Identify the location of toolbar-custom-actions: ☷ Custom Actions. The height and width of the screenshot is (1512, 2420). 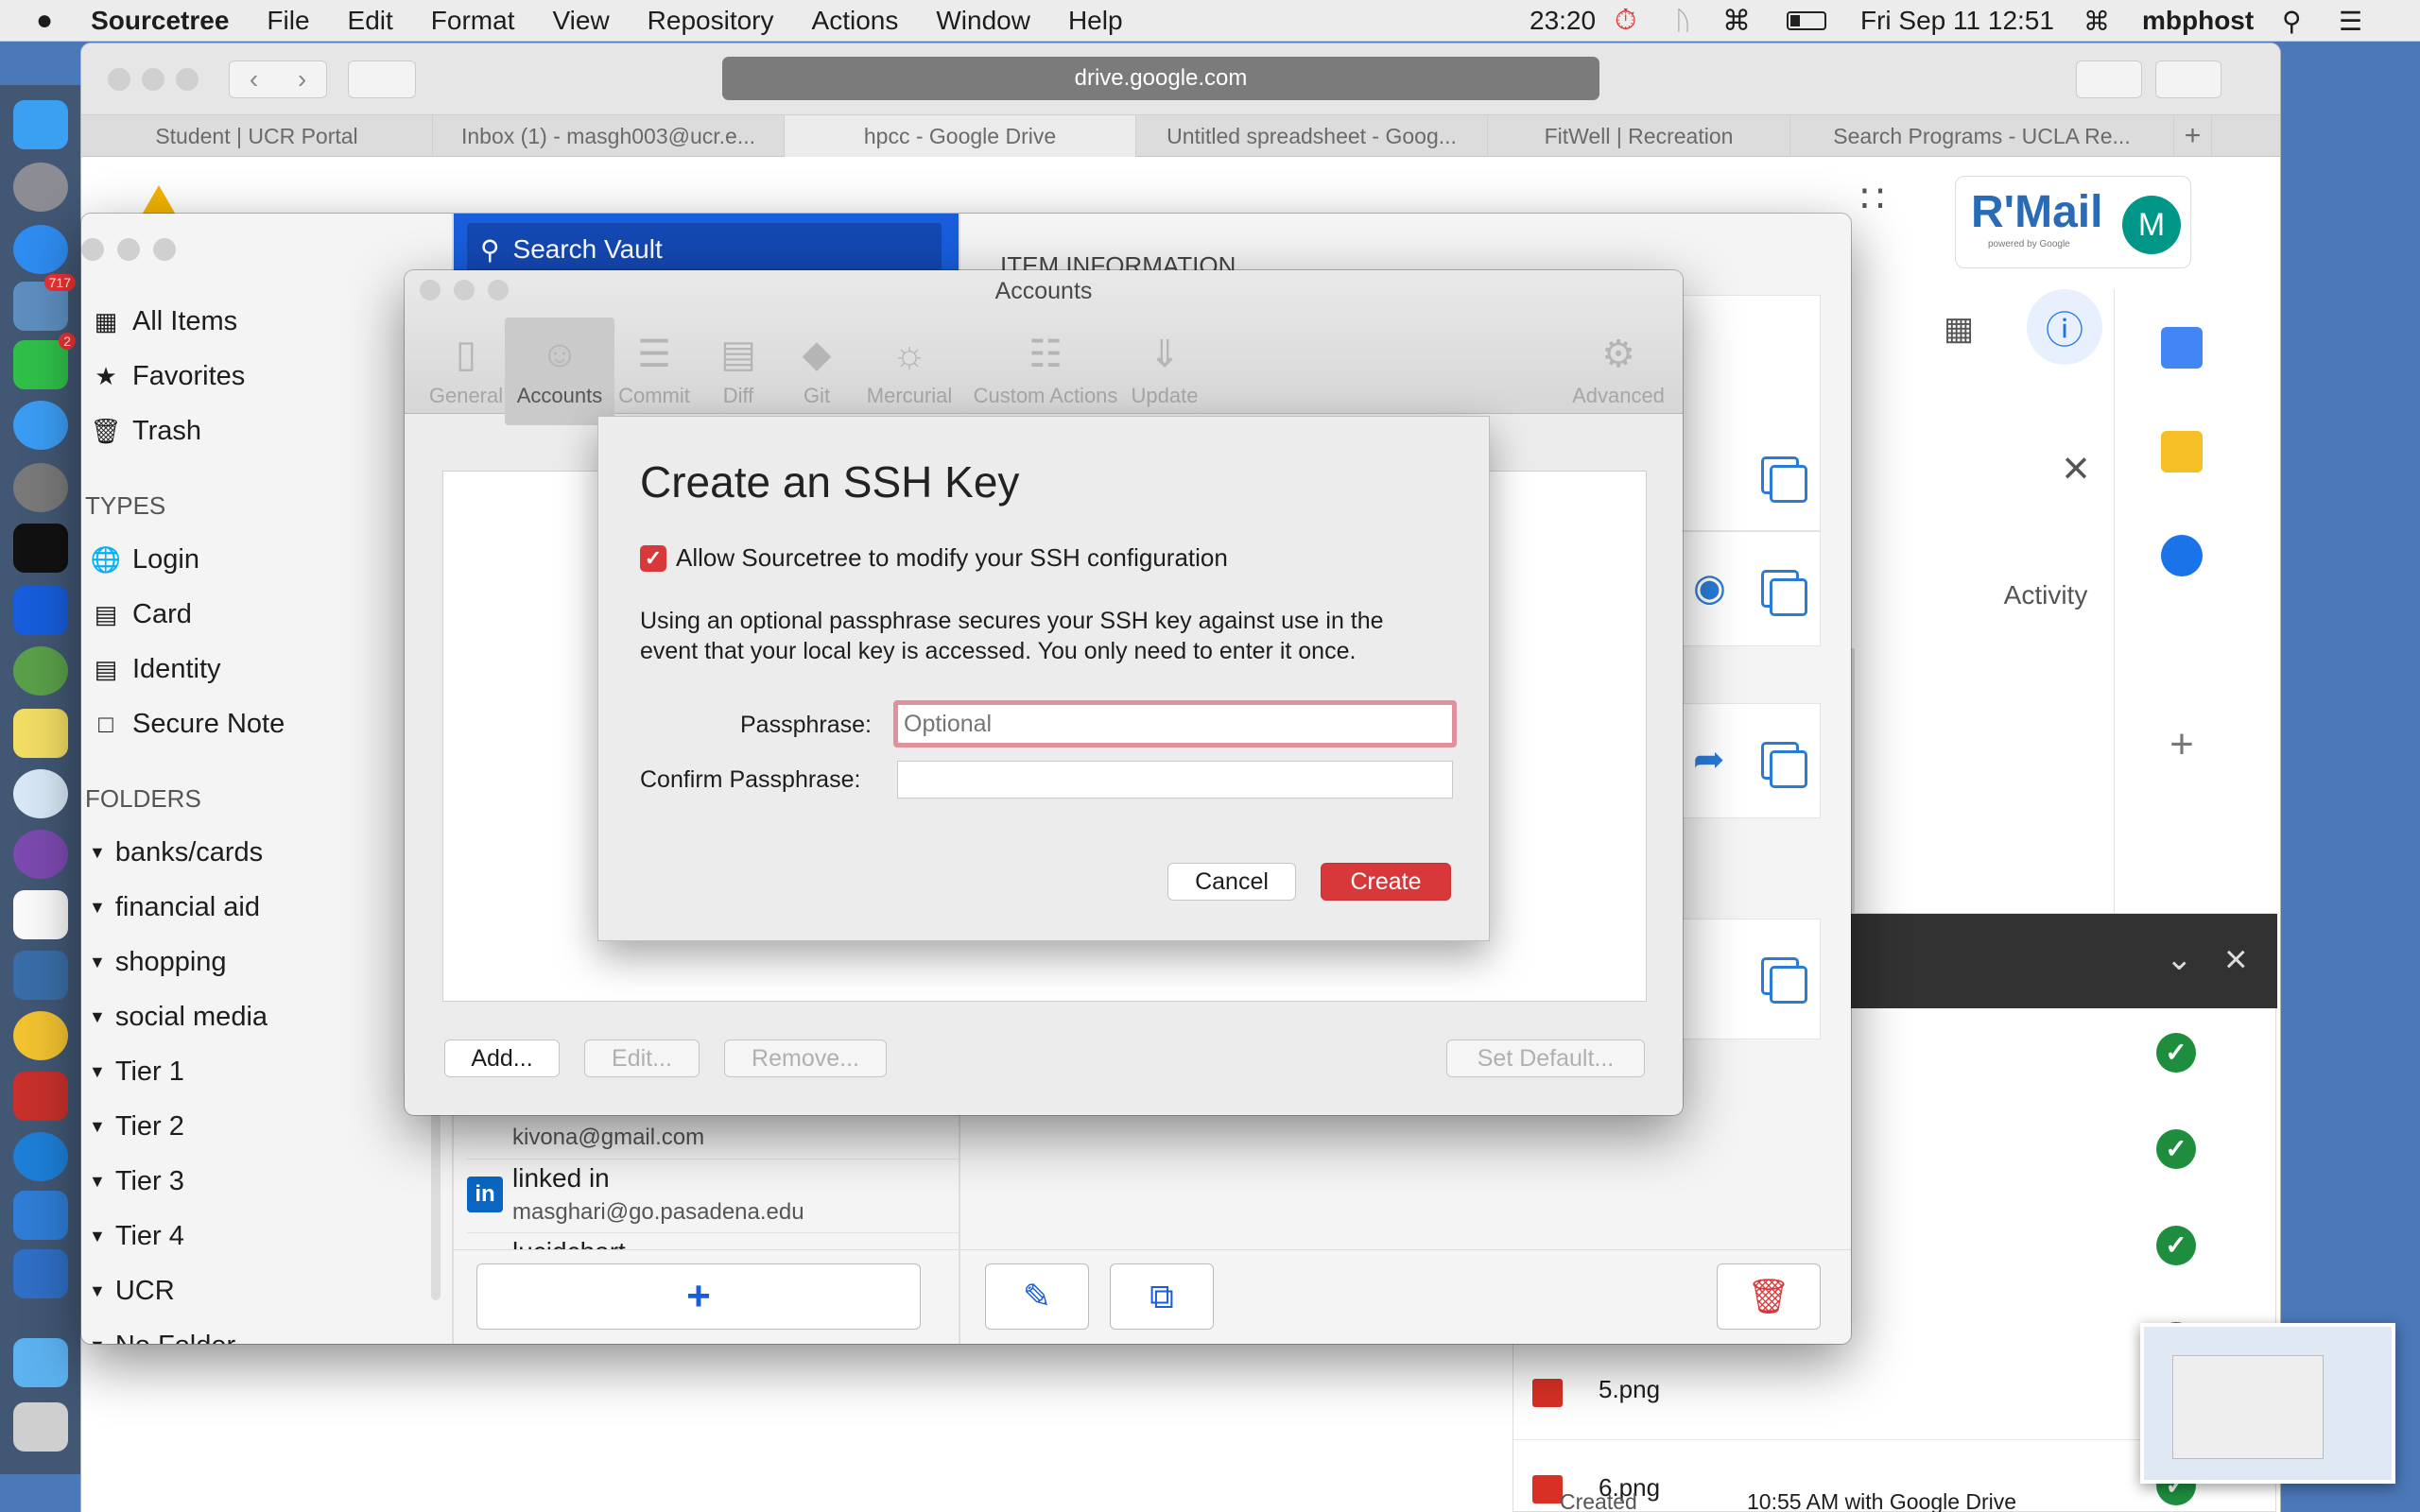
(1046, 371).